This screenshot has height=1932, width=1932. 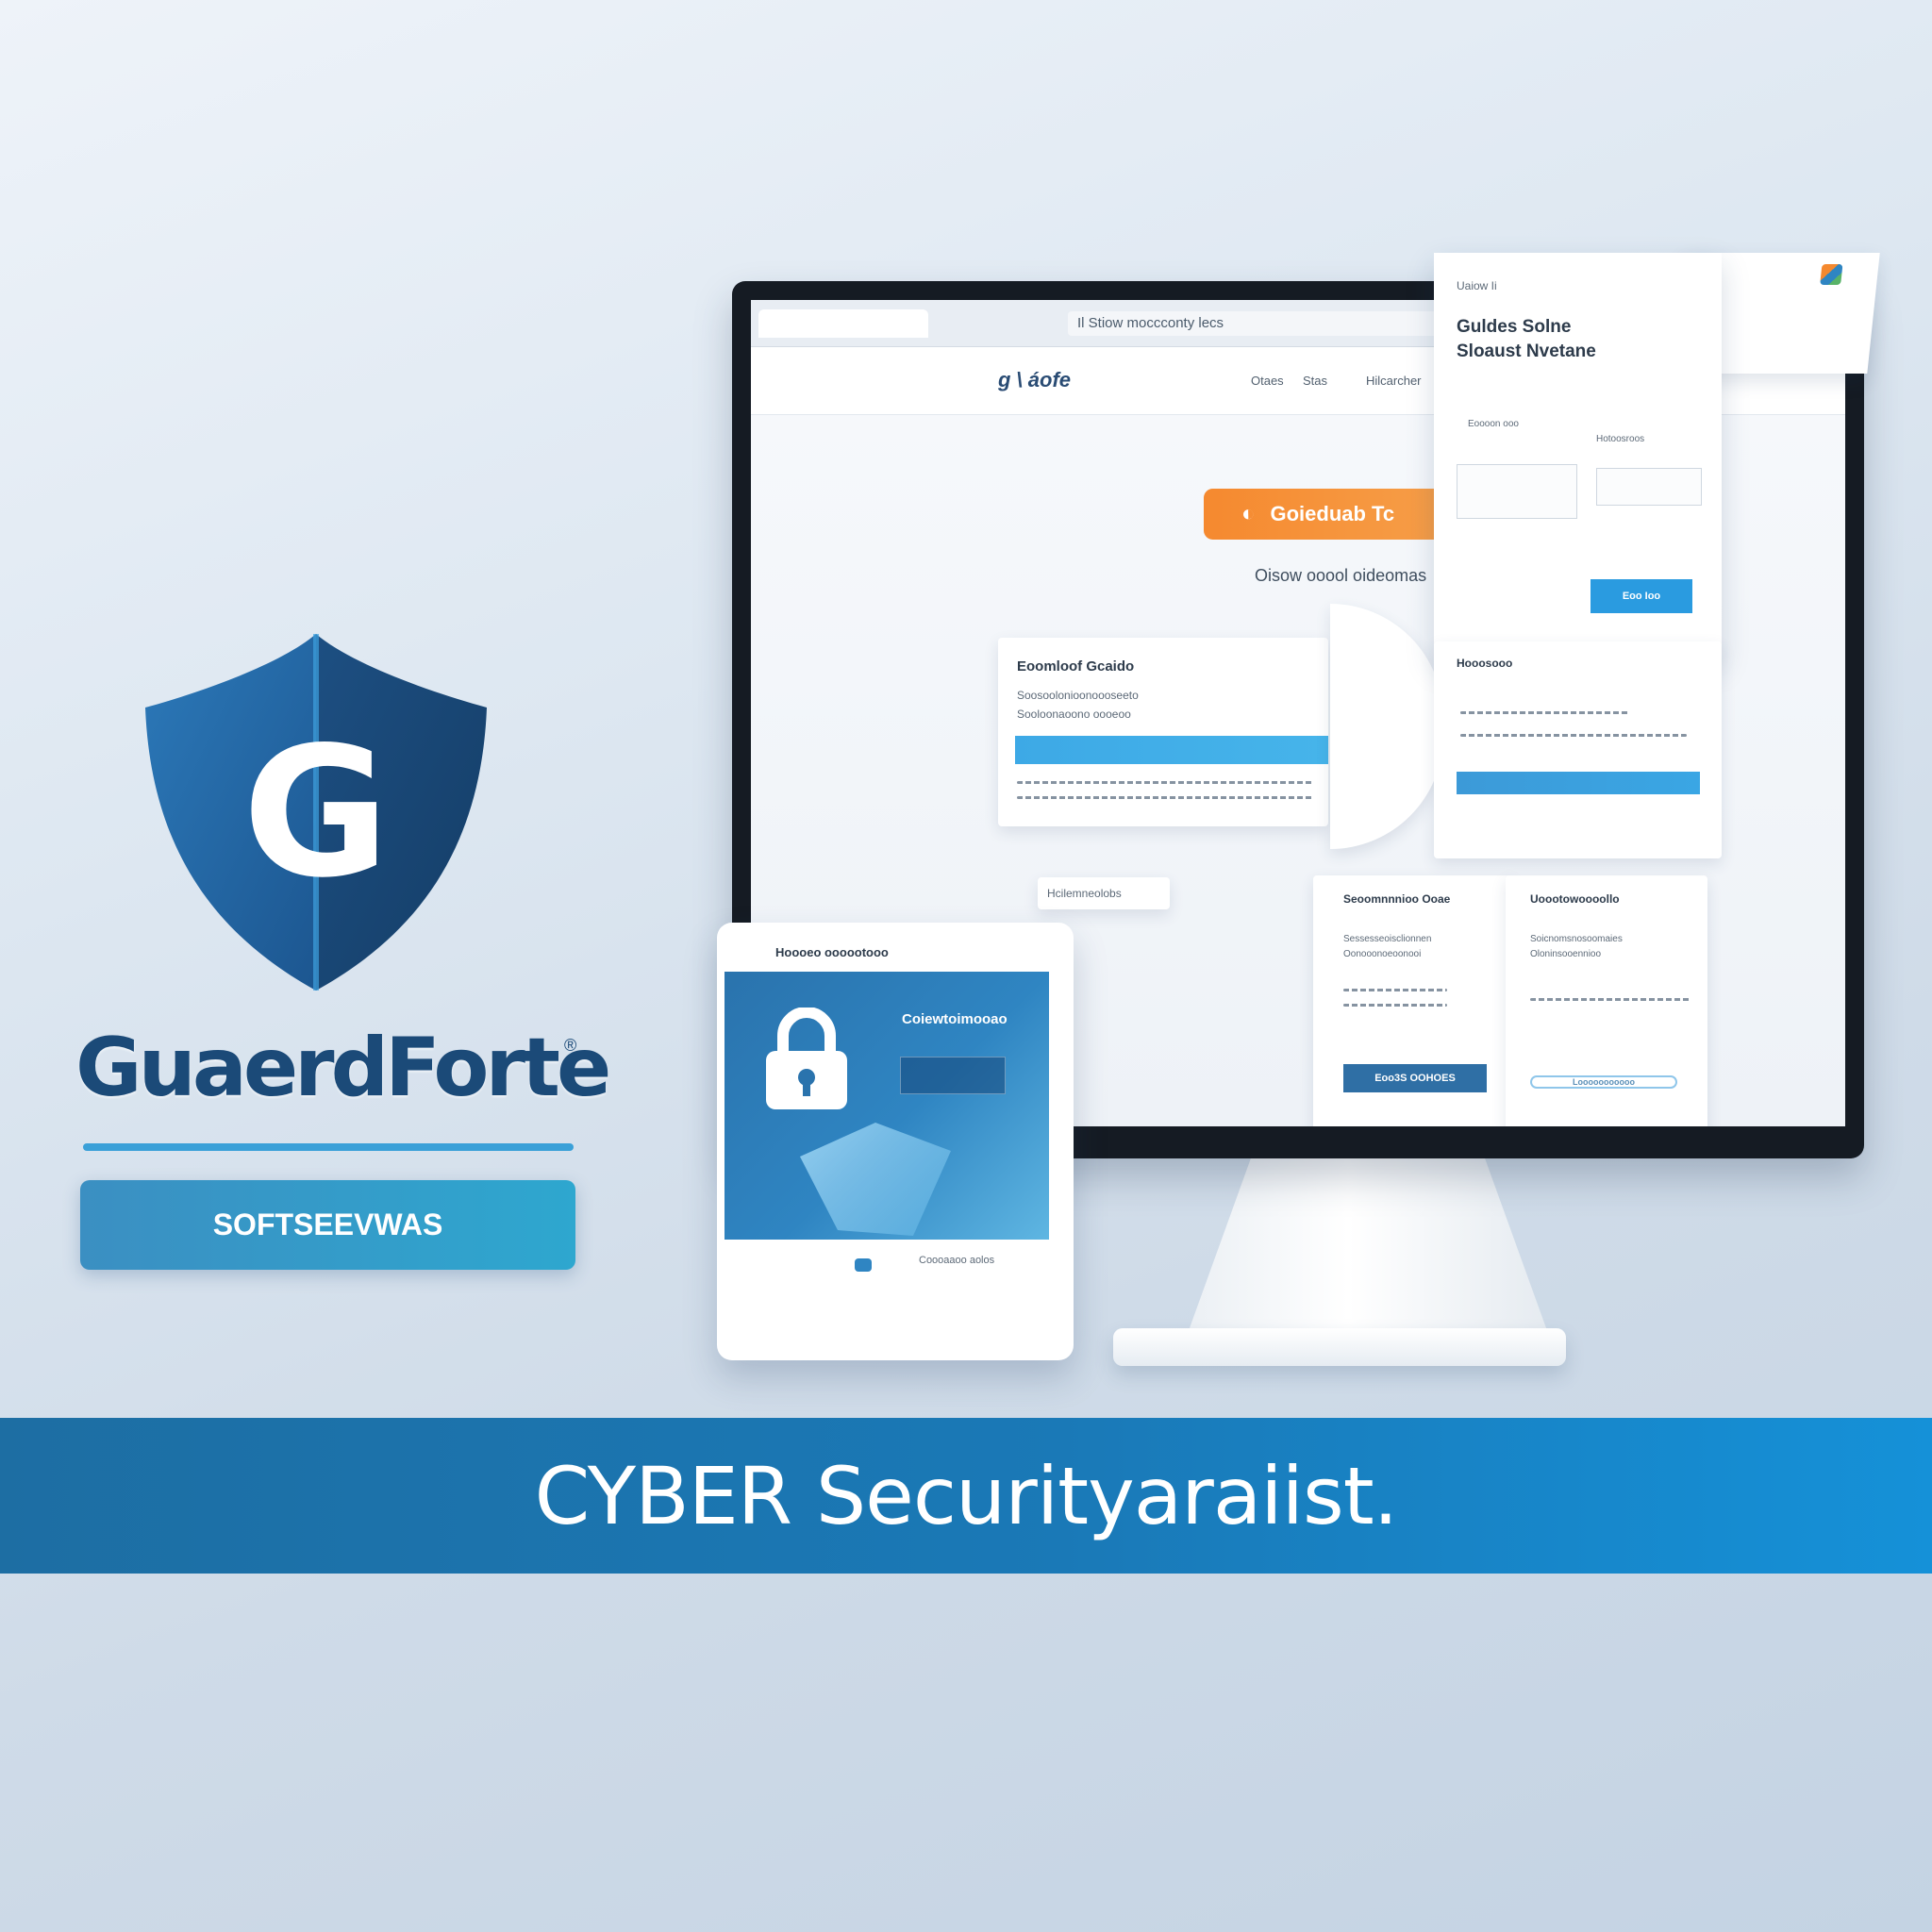 I want to click on security-card: Hooosooo, so click(x=1578, y=750).